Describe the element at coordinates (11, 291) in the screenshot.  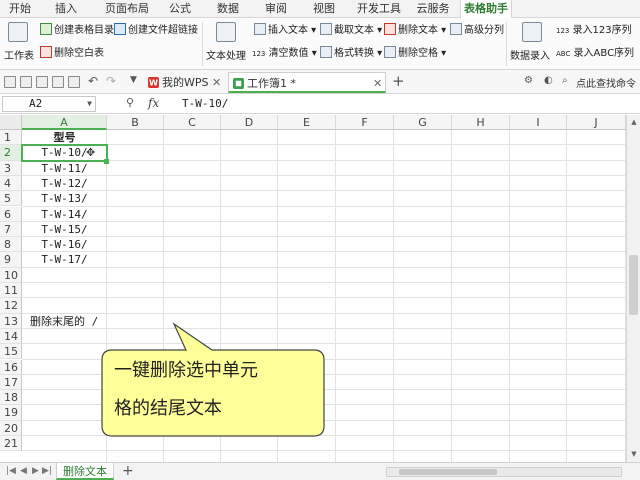
I see `row-header-11: 11` at that location.